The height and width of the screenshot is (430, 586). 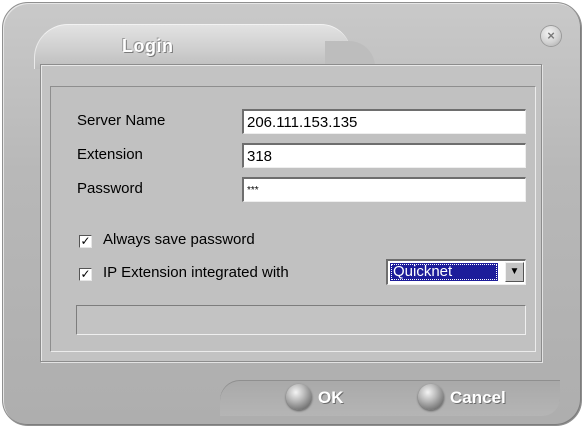 What do you see at coordinates (85, 274) in the screenshot?
I see `ip-extension-checkbox: ✓` at bounding box center [85, 274].